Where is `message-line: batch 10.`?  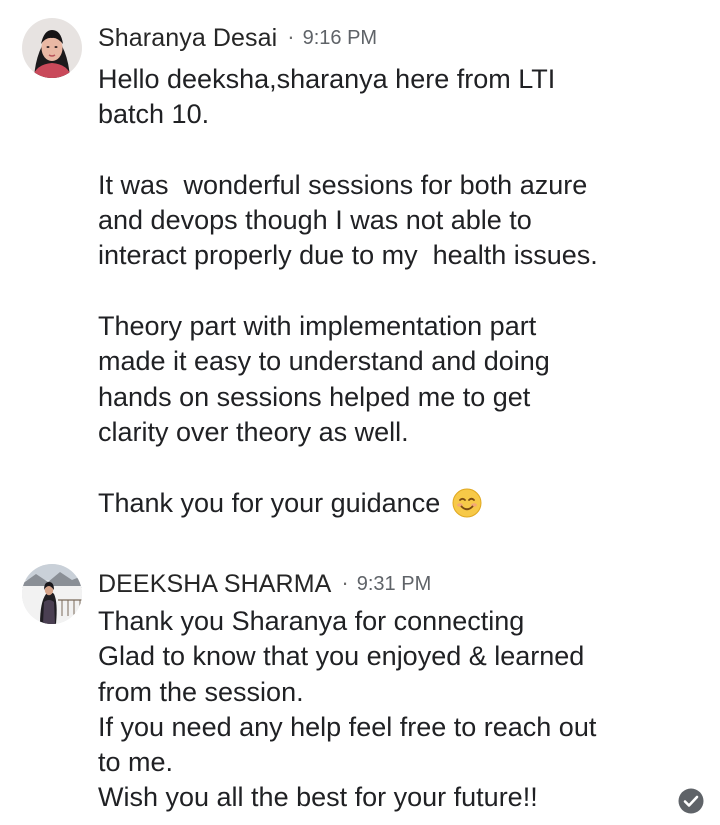 message-line: batch 10. is located at coordinates (154, 114).